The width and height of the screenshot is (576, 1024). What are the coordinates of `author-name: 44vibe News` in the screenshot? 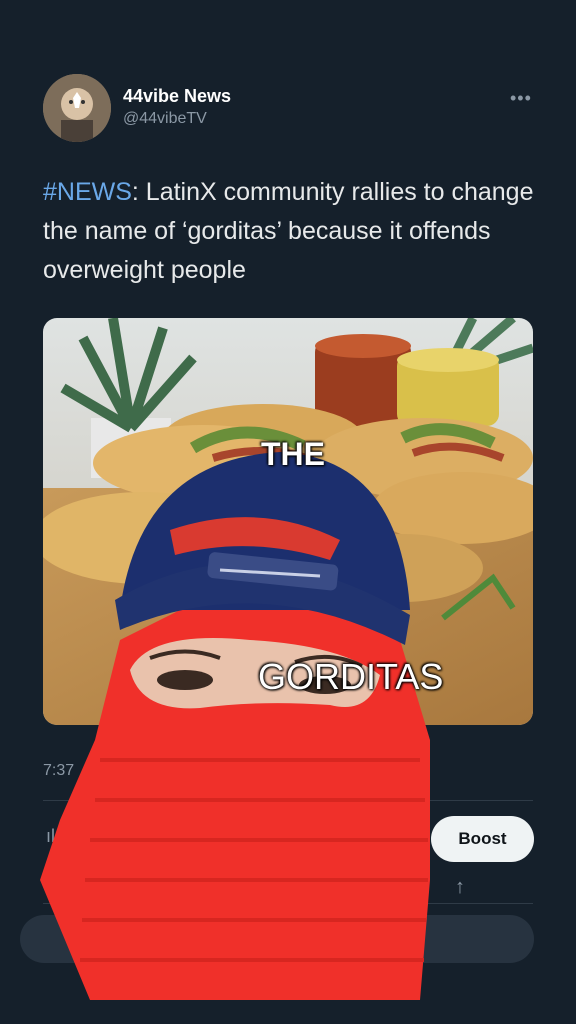 It's located at (177, 96).